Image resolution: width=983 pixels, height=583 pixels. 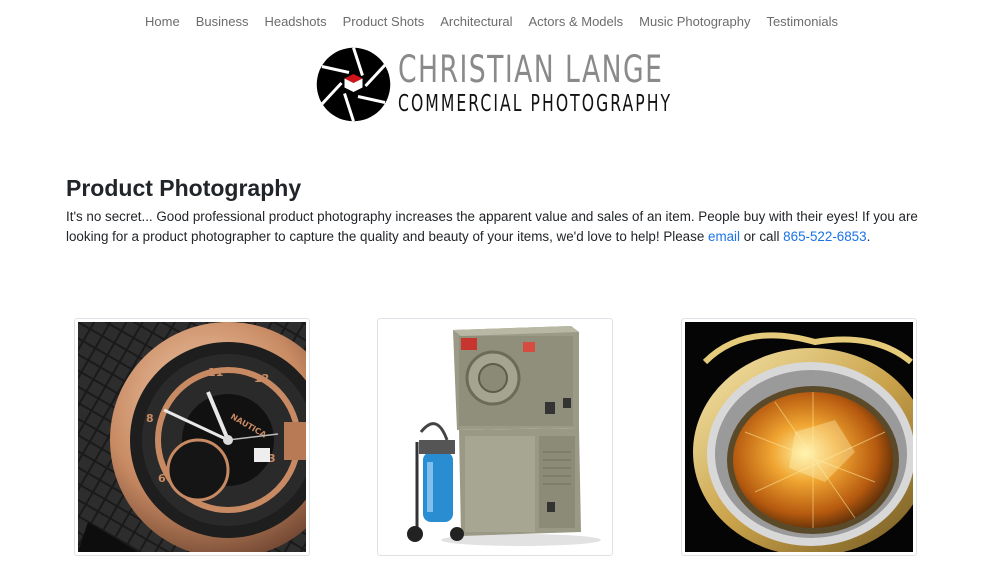 I want to click on email-link: email, so click(x=724, y=236).